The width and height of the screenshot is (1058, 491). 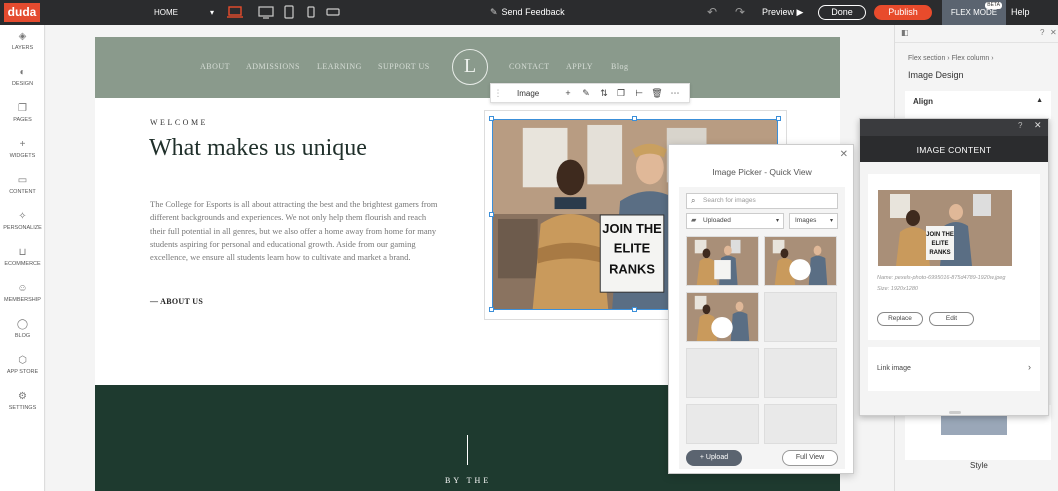 I want to click on undo-icon: ↶, so click(x=712, y=12).